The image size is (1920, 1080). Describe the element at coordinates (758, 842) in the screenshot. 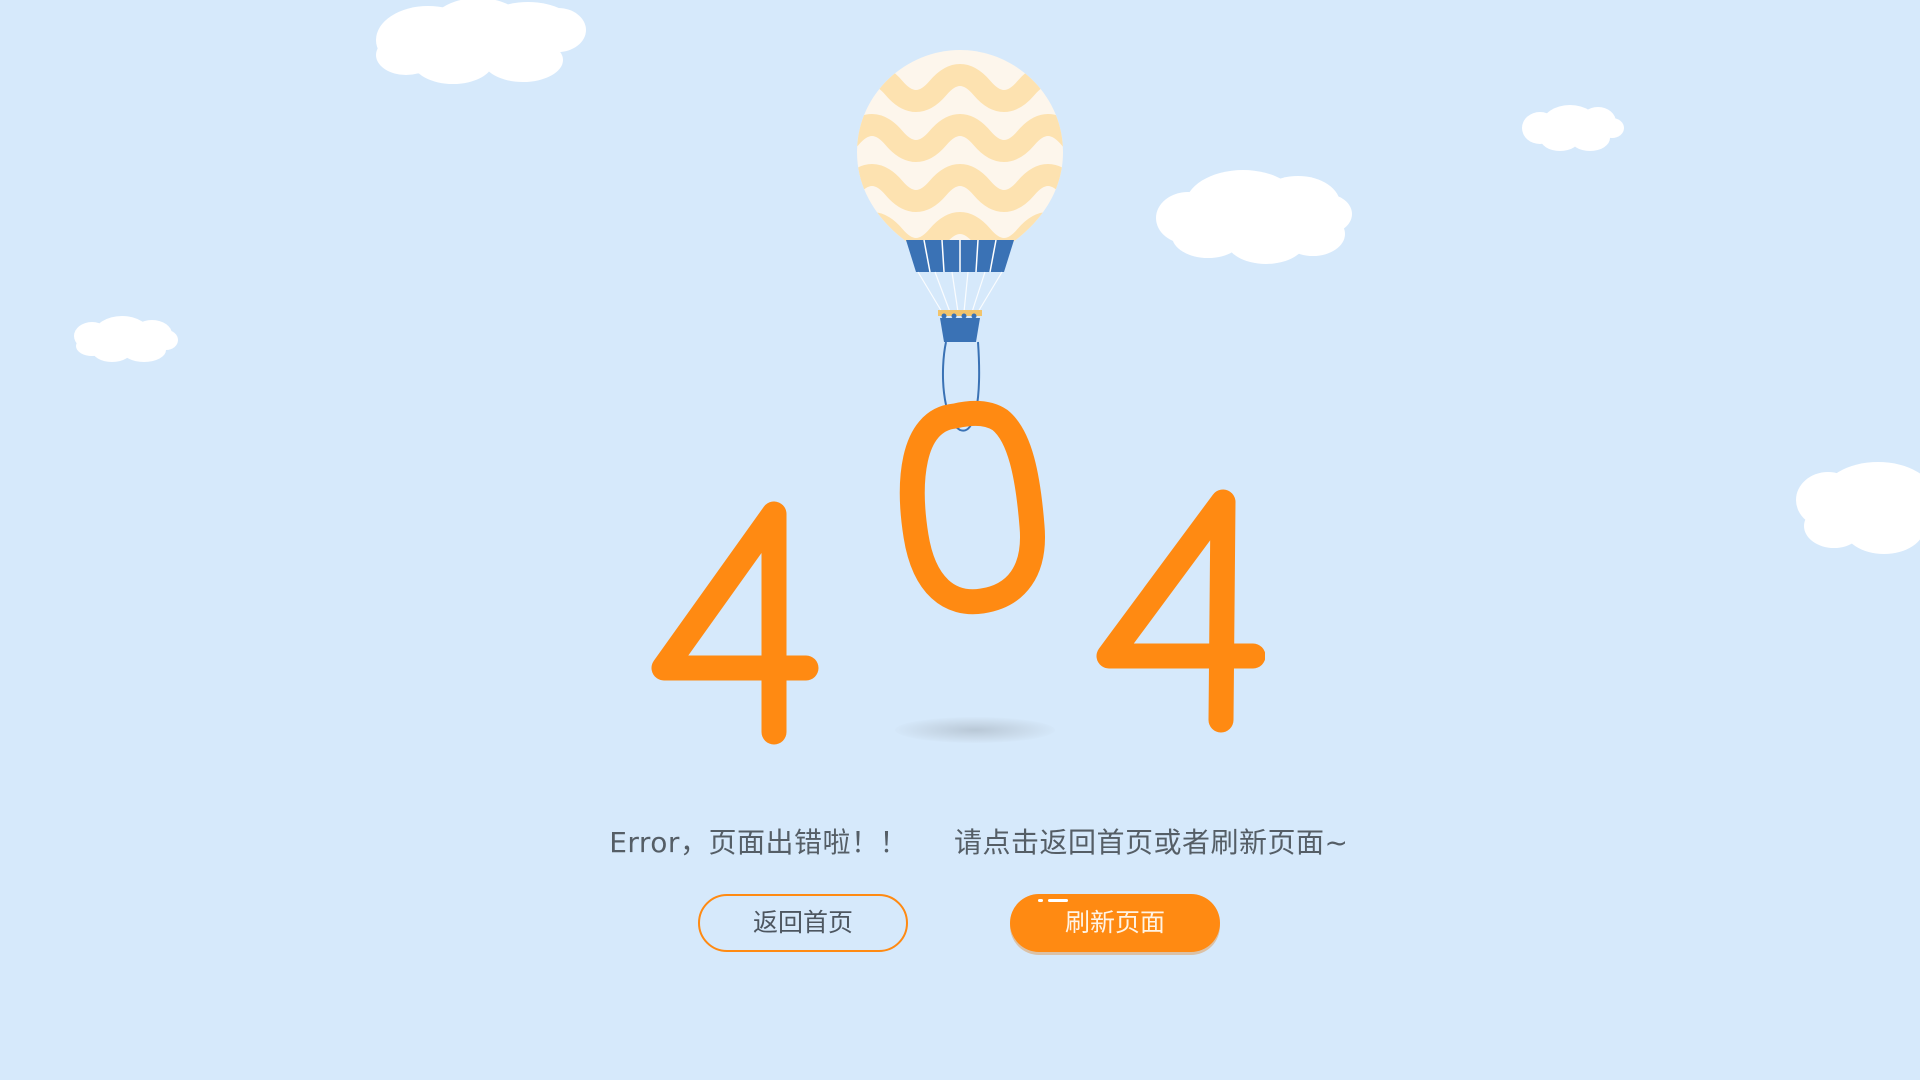

I see `error-message-primary: Error，页面出错啦！！` at that location.